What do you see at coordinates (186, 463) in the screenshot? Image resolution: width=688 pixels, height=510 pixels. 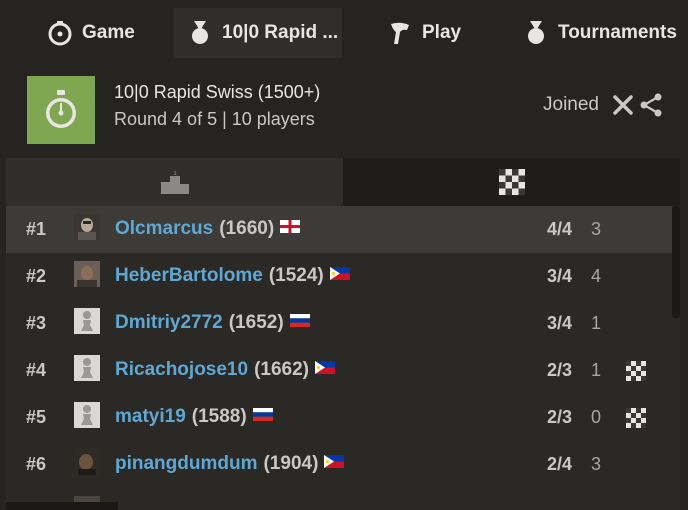 I see `player-username: pinangdumdum` at bounding box center [186, 463].